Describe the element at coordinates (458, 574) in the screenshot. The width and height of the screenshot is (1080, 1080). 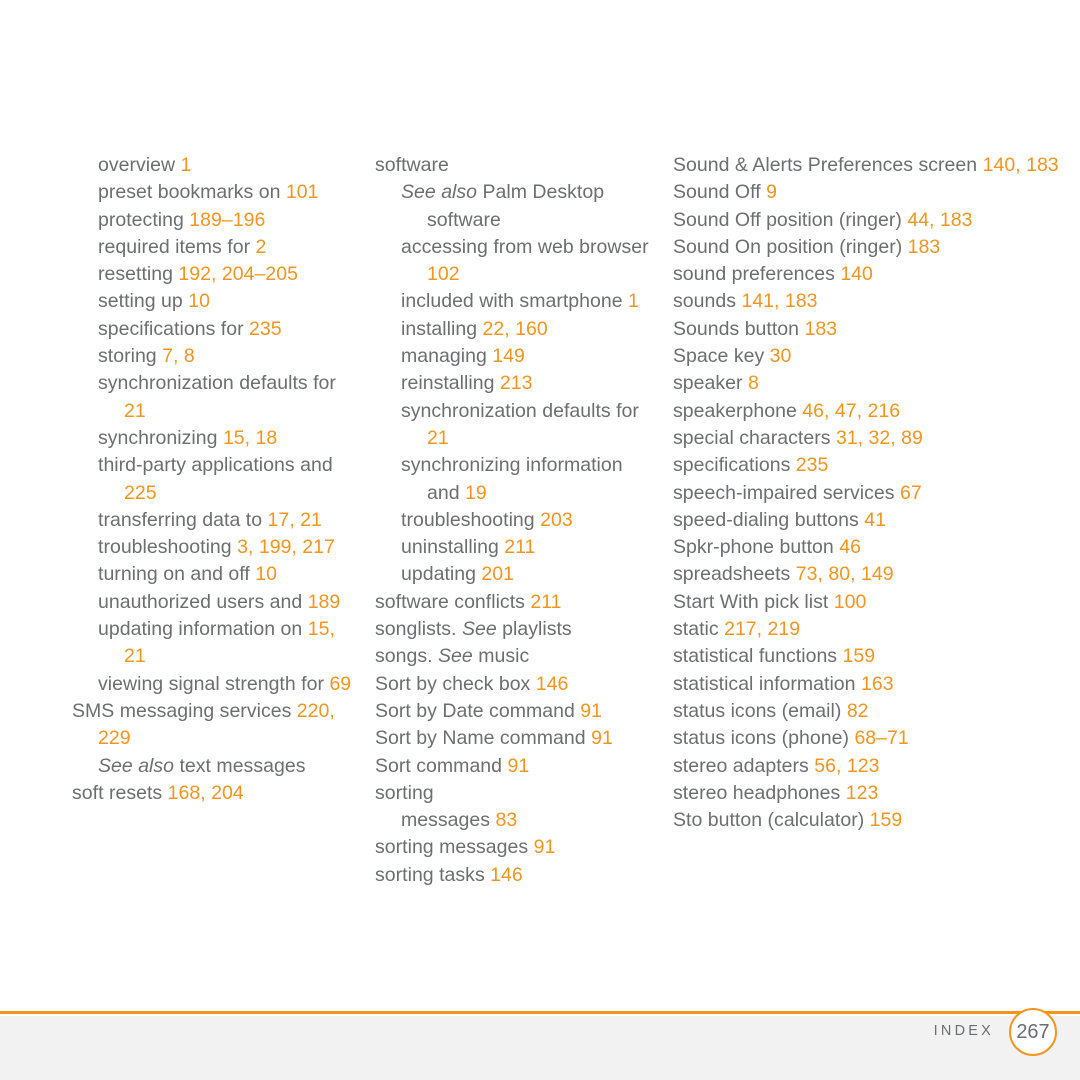
I see `index-entry: updating 201` at that location.